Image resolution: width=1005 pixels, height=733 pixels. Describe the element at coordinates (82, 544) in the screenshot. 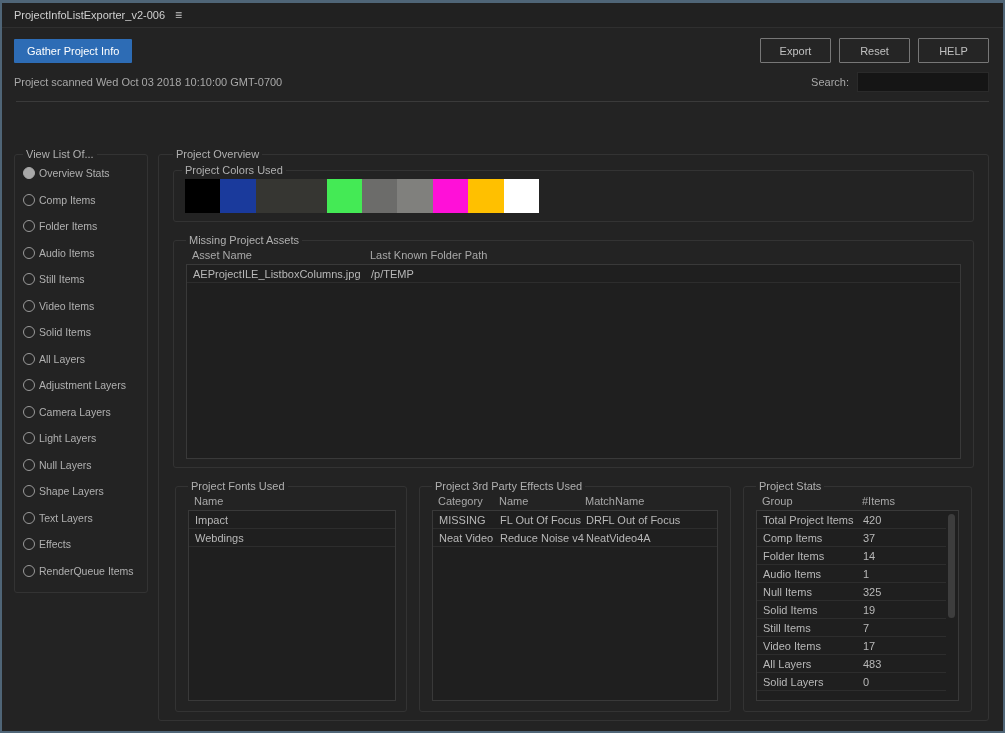

I see `radio-option: Effects` at that location.